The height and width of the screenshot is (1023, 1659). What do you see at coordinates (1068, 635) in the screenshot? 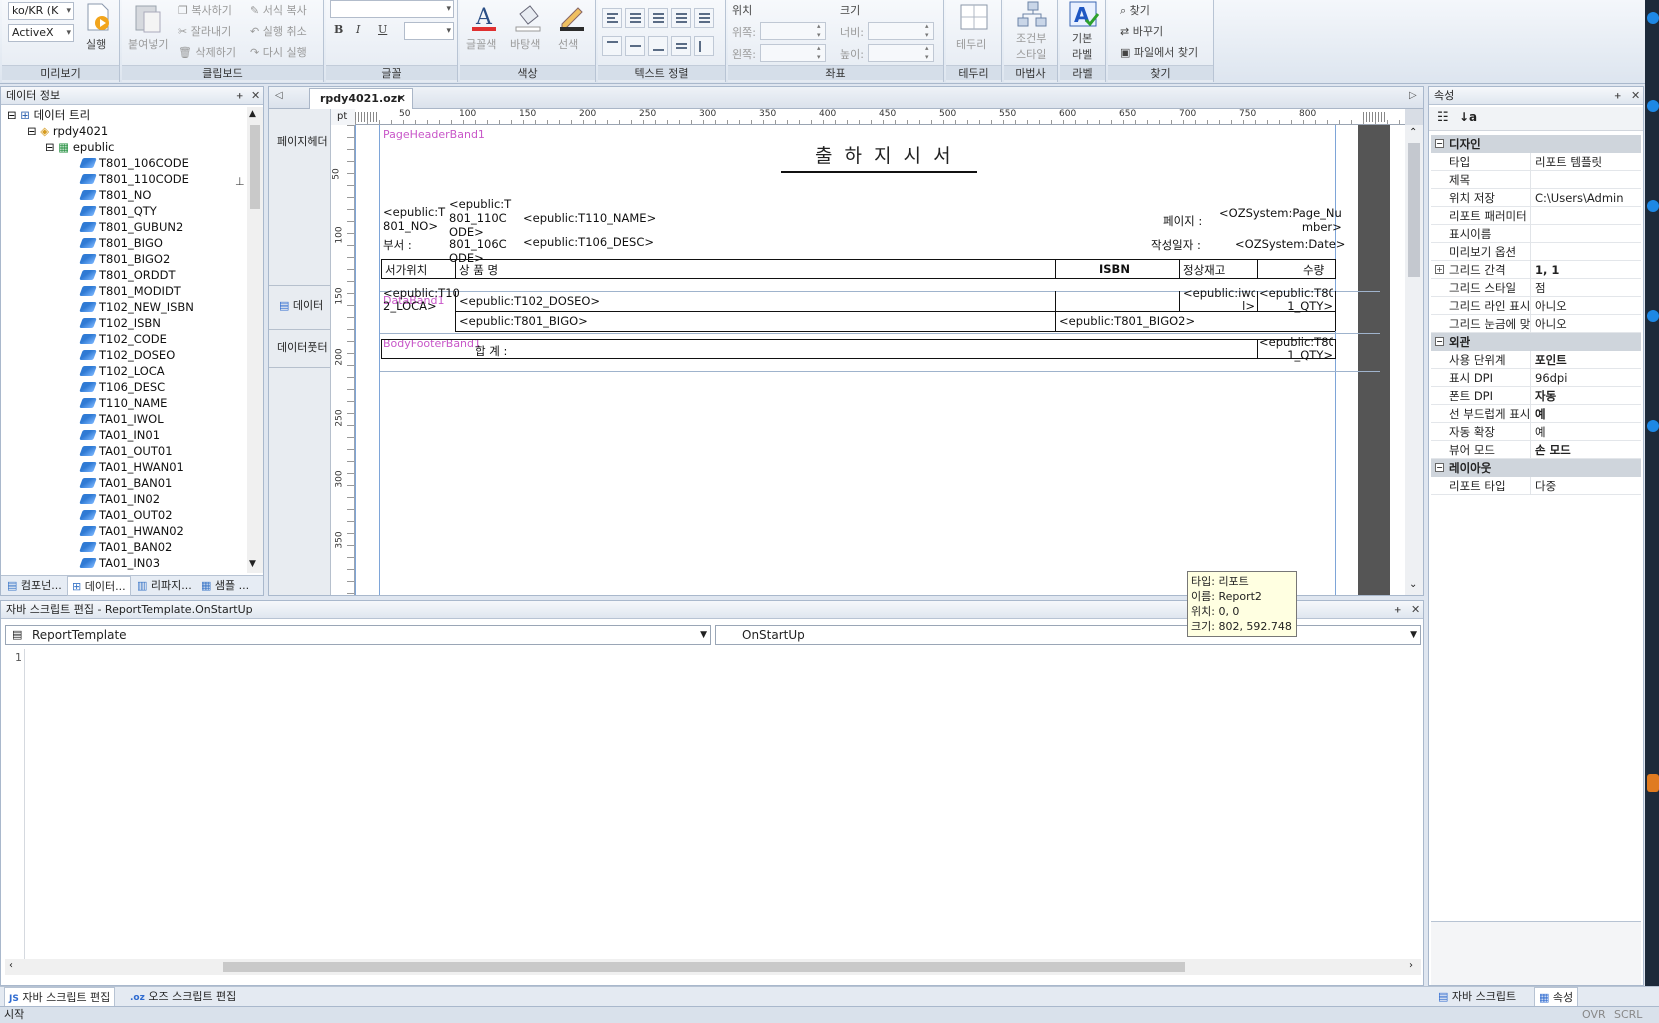
I see `event-select: OnStartUp ▼` at bounding box center [1068, 635].